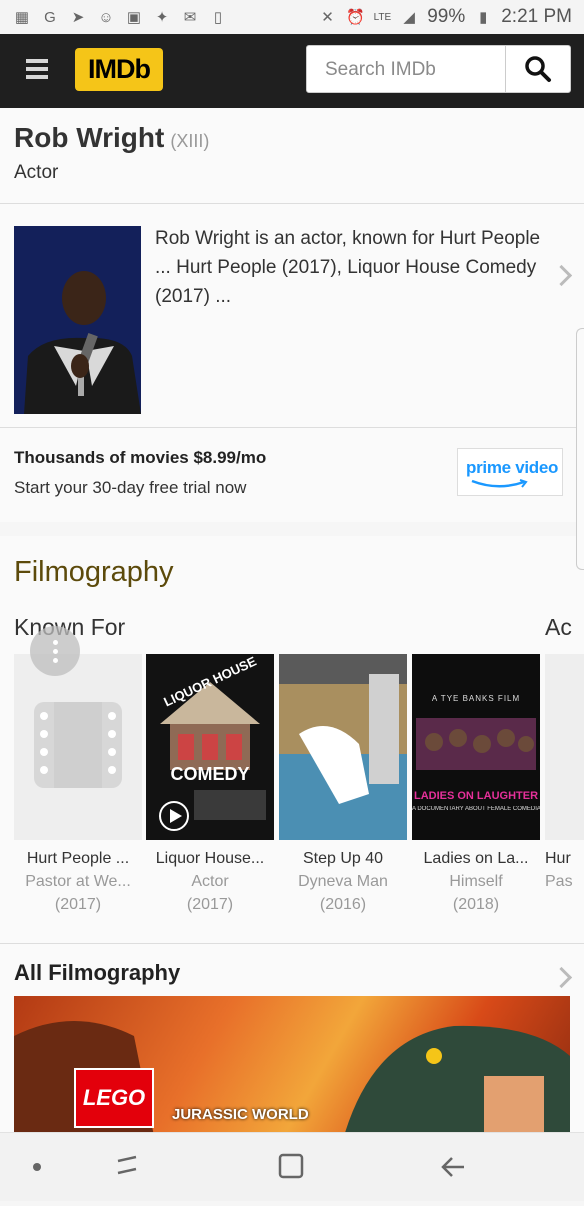  Describe the element at coordinates (409, 17) in the screenshot. I see `signal-icon: ◢` at that location.